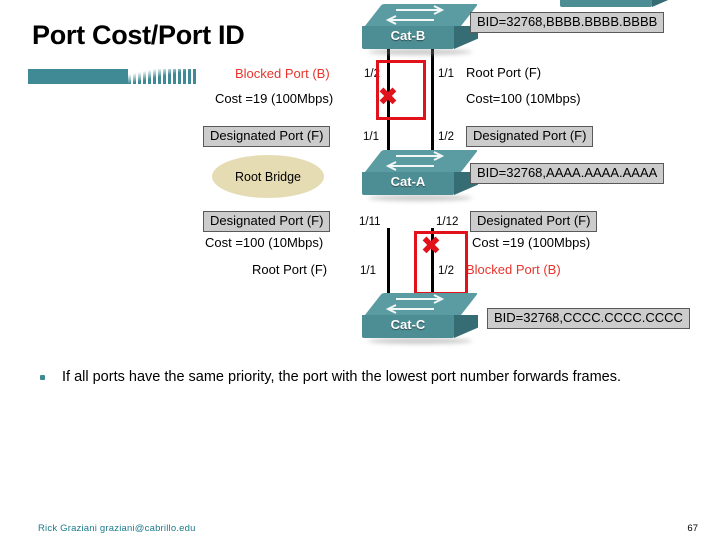  What do you see at coordinates (267, 136) in the screenshot?
I see `cat-a-upper-left-role: Designated Port (F)` at bounding box center [267, 136].